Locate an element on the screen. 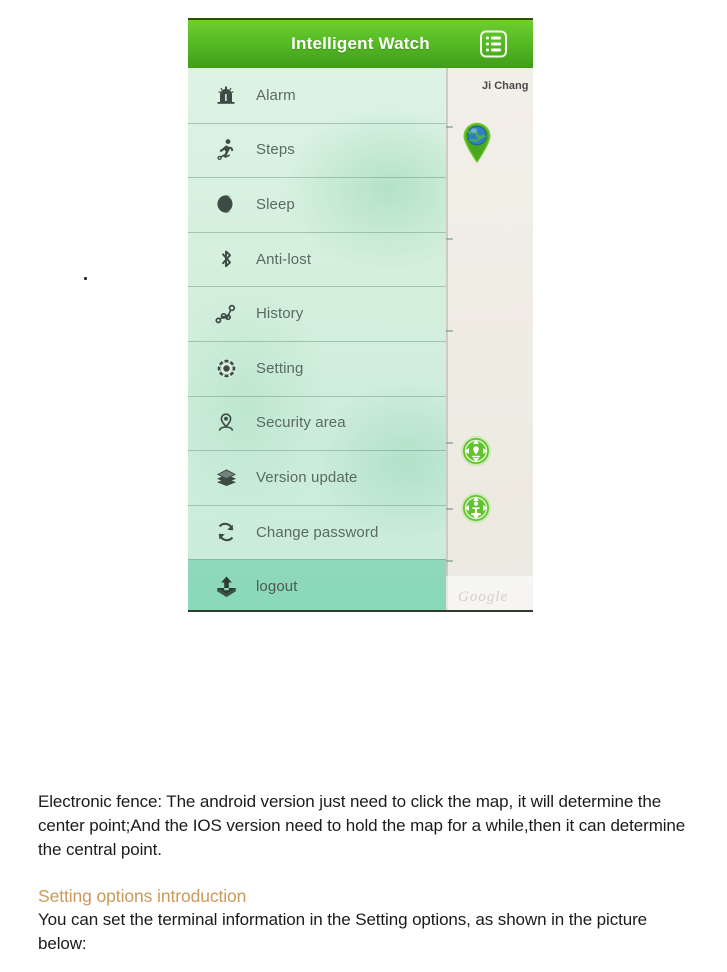  app-header: Intelligent Watch is located at coordinates (360, 43).